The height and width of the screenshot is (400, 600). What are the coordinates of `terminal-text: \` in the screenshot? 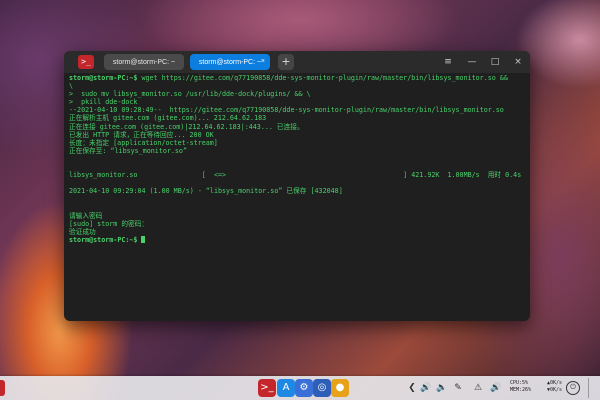 It's located at (71, 86).